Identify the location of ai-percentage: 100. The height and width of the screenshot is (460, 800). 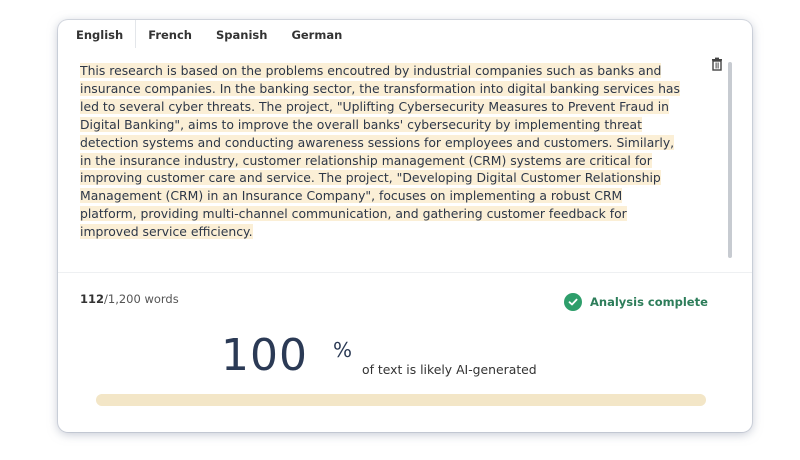
(264, 355).